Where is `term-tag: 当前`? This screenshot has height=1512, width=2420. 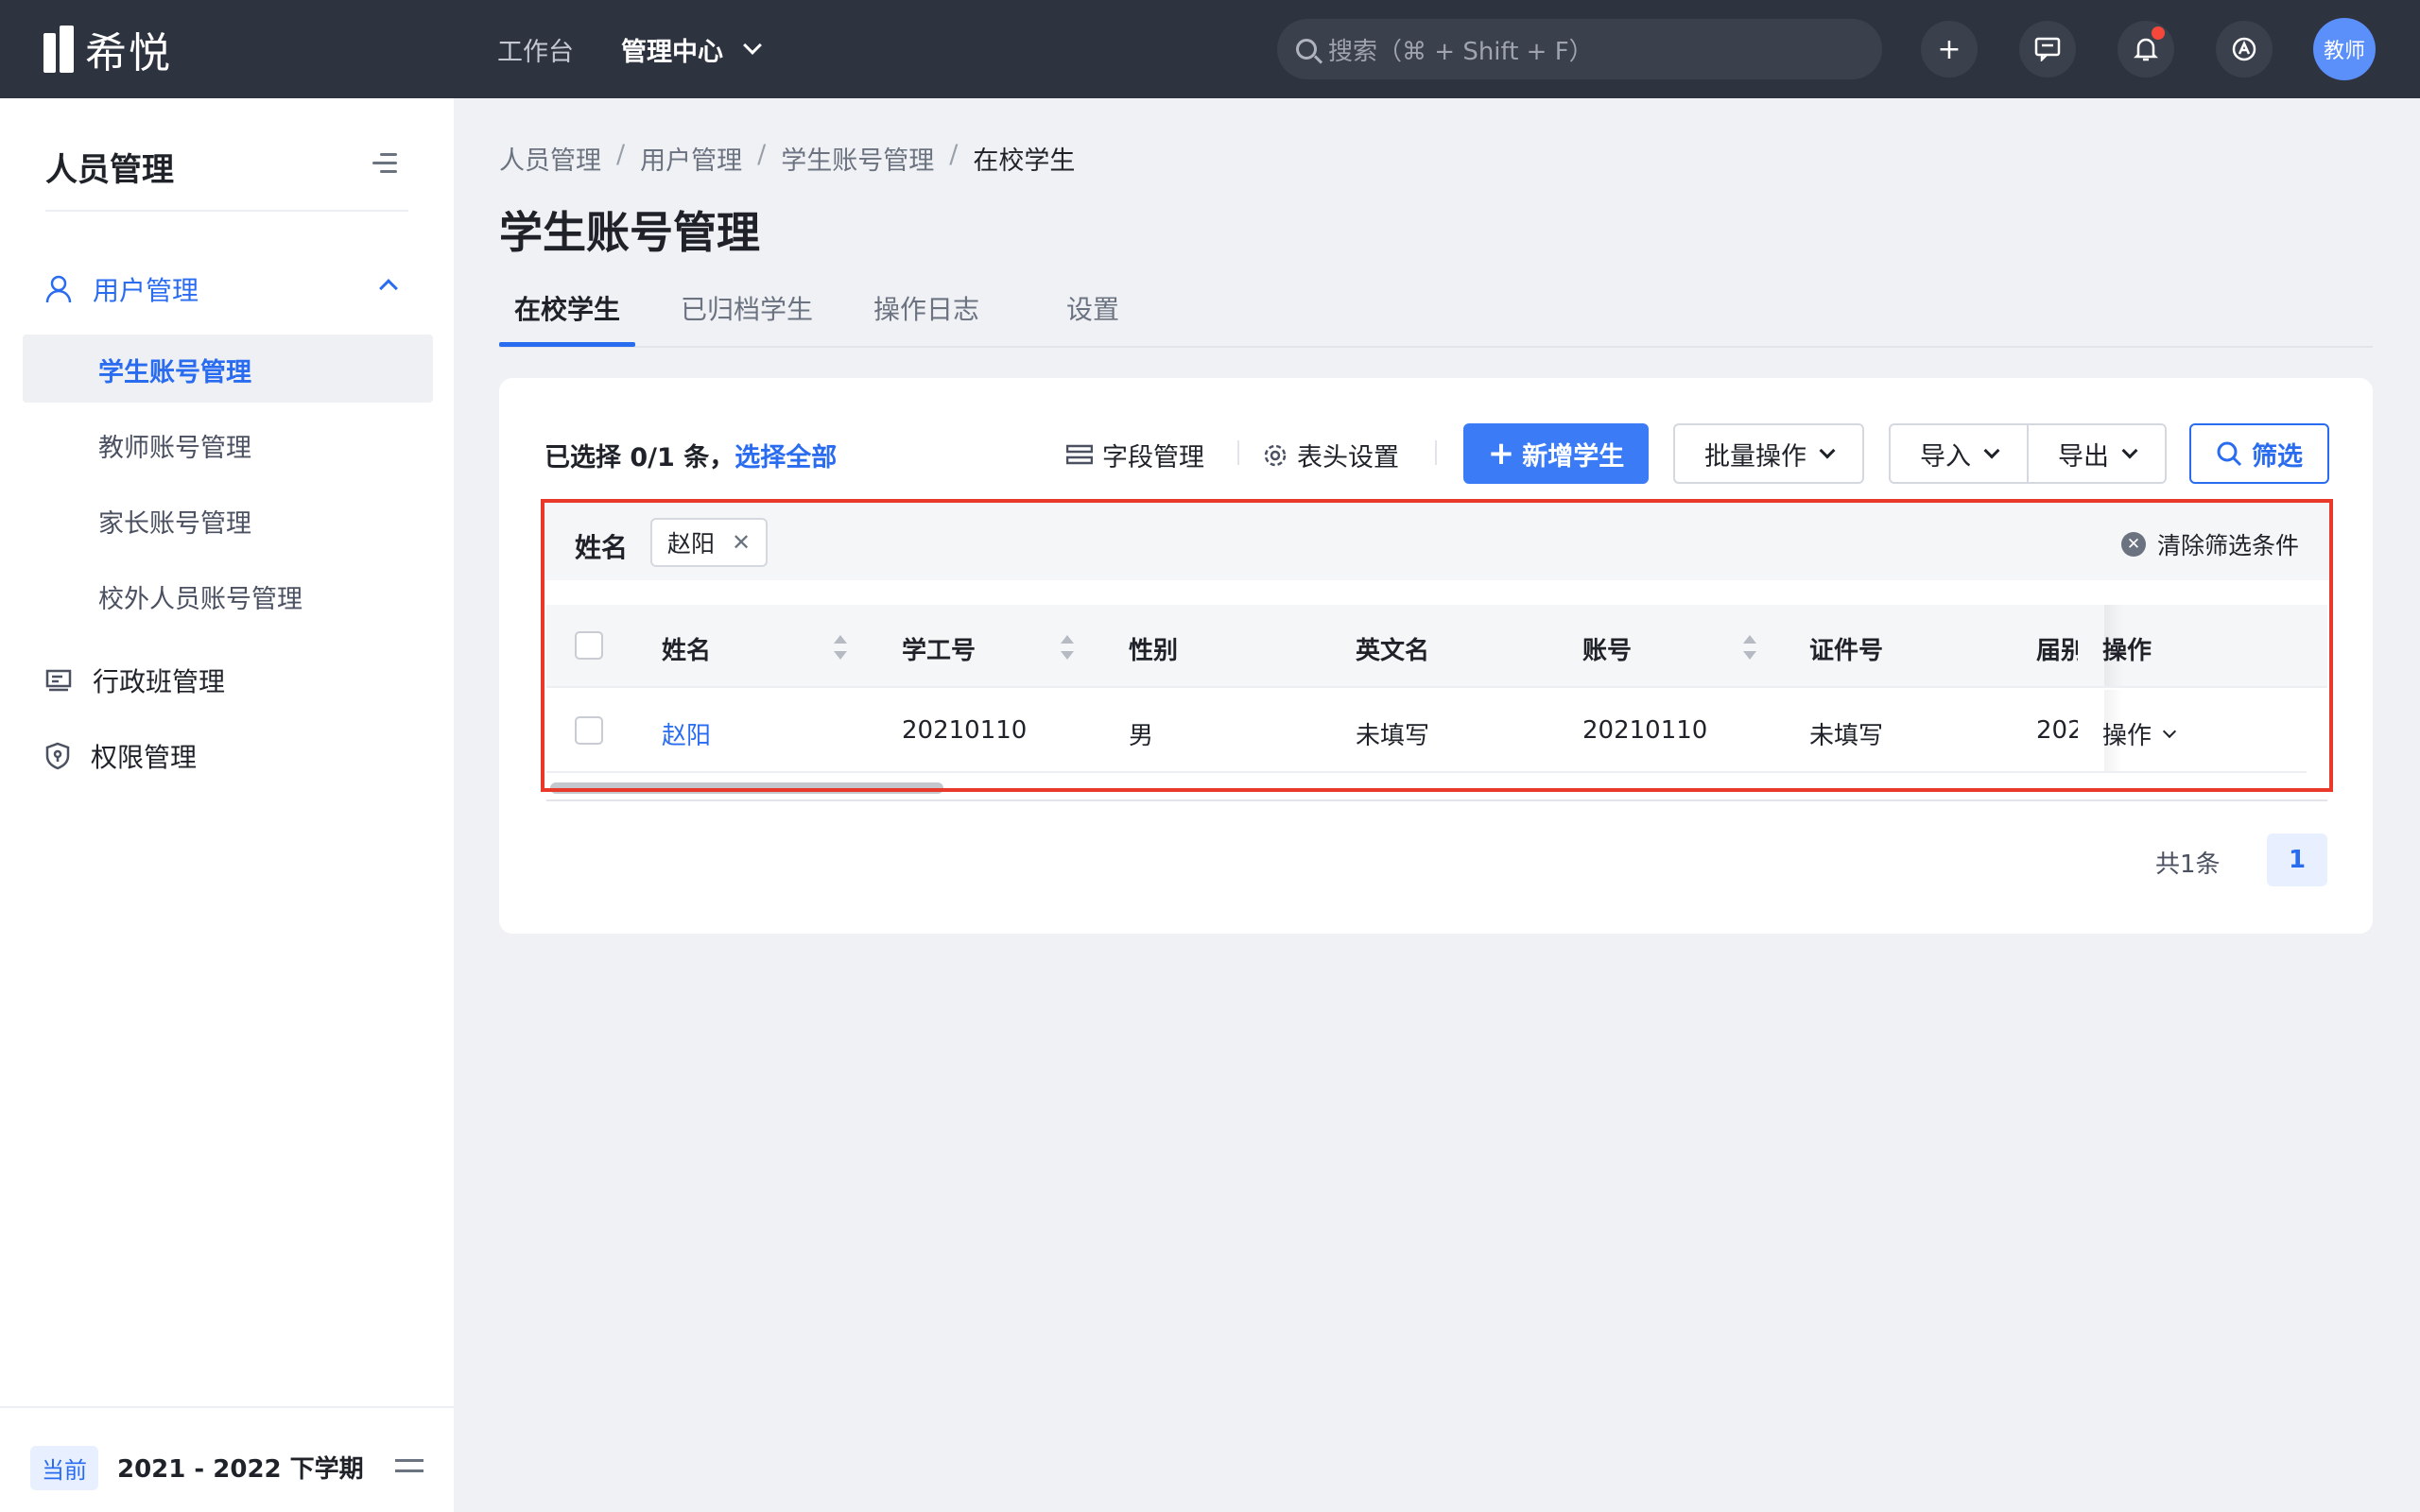
term-tag: 当前 is located at coordinates (64, 1468).